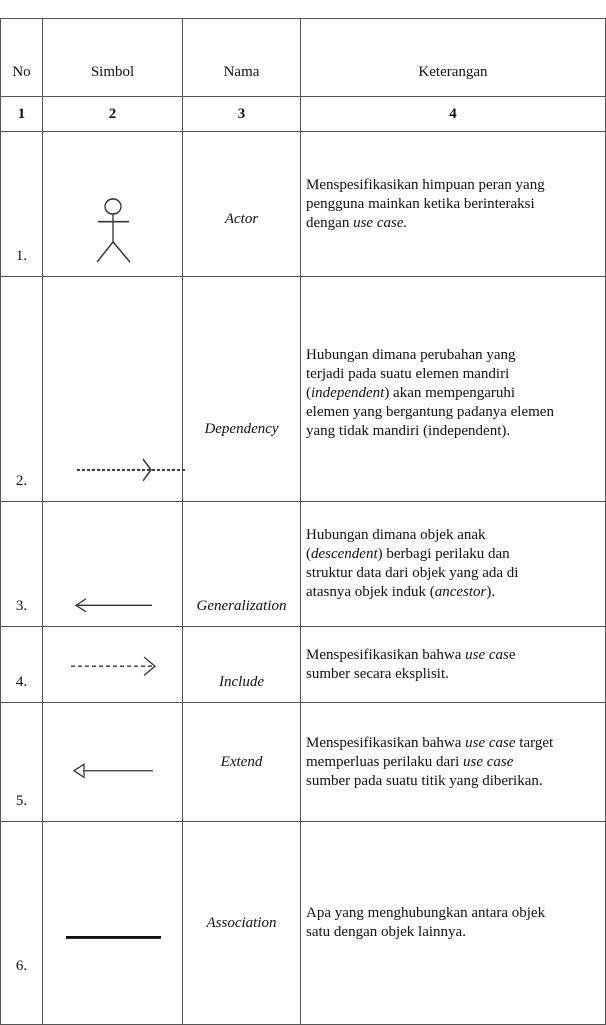  Describe the element at coordinates (450, 392) in the screenshot. I see `text-span: ) akan mempengaruhi` at that location.